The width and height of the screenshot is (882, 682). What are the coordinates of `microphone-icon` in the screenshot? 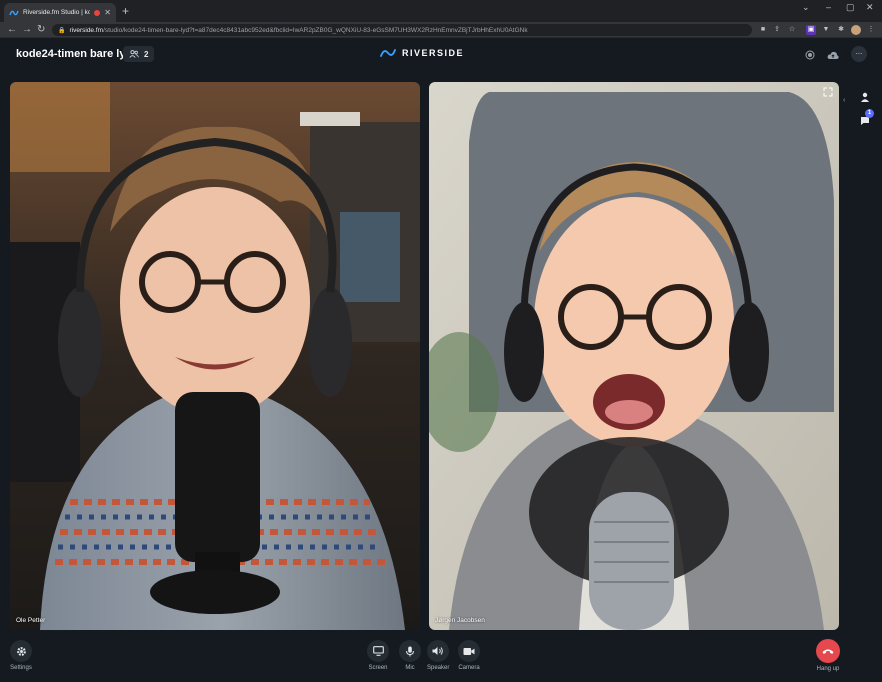 It's located at (410, 651).